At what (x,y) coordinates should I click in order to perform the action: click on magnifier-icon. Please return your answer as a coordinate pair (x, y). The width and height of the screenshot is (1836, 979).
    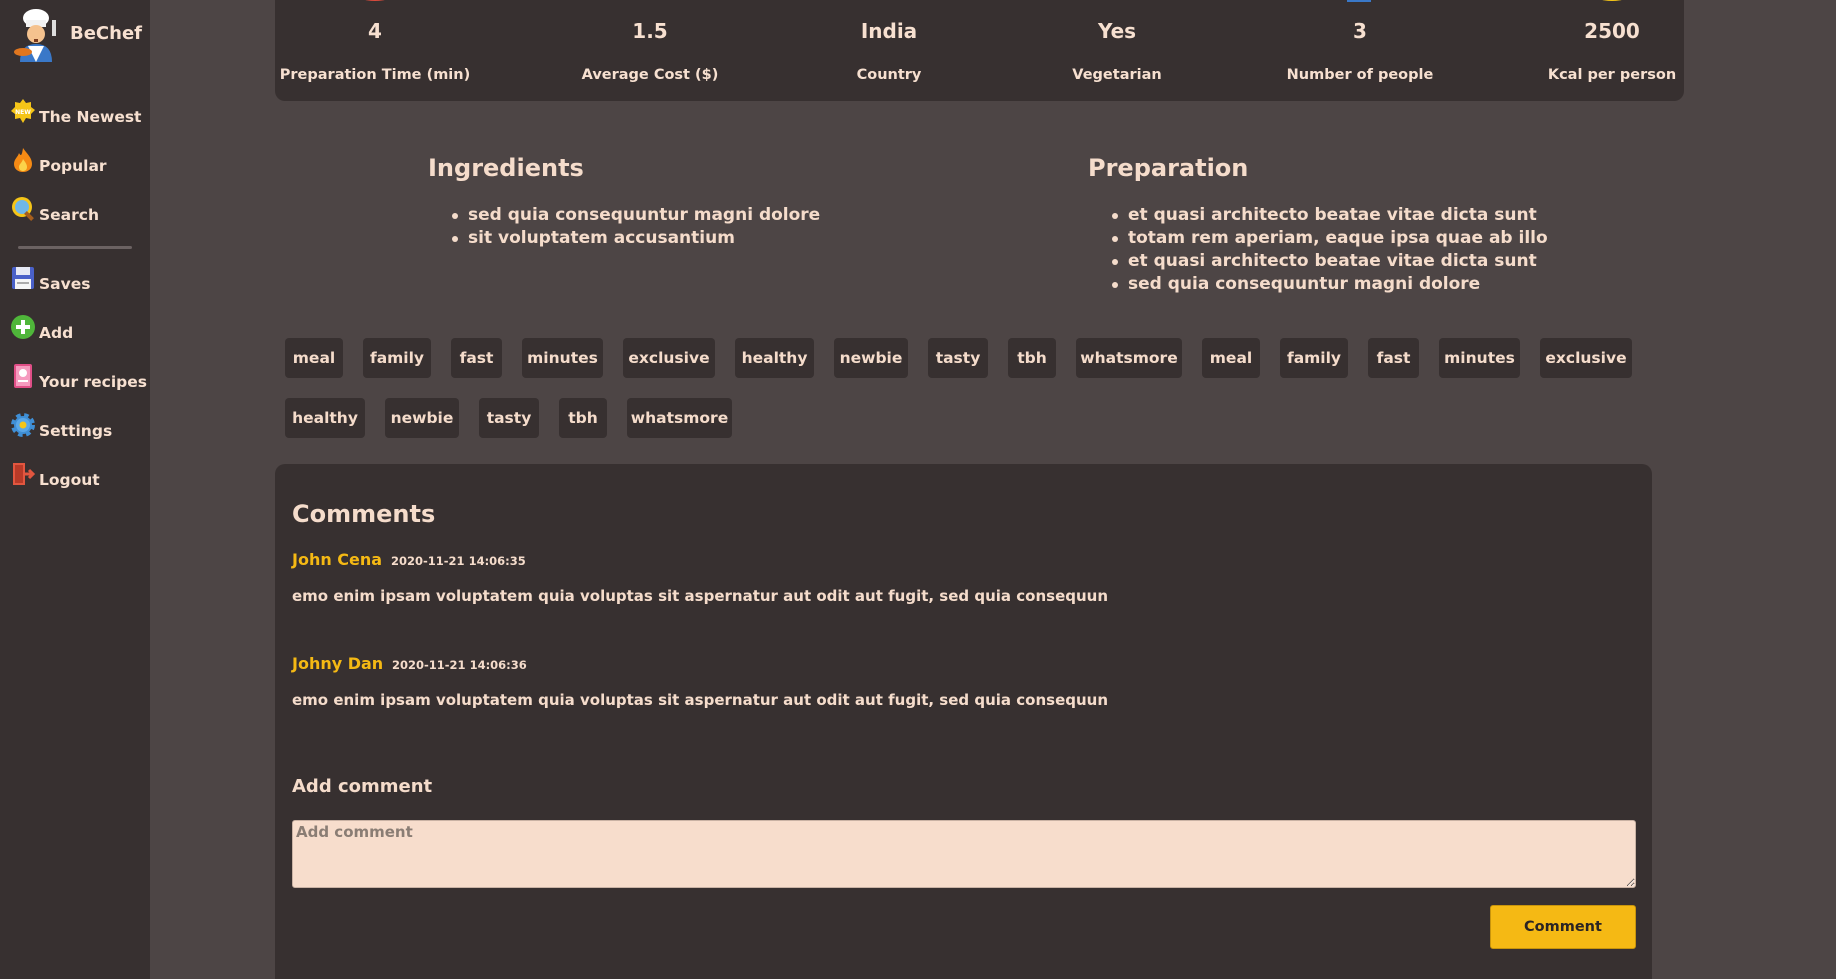
    Looking at the image, I should click on (23, 209).